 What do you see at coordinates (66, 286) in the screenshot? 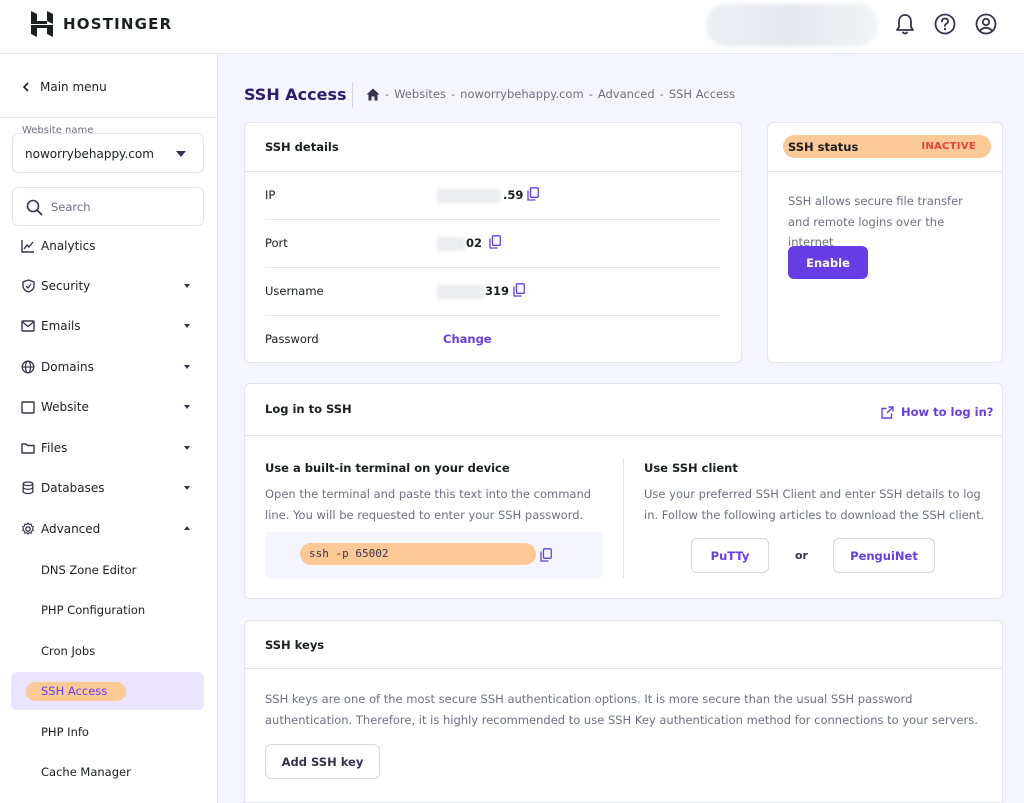
I see `sidebar-item-label: Security` at bounding box center [66, 286].